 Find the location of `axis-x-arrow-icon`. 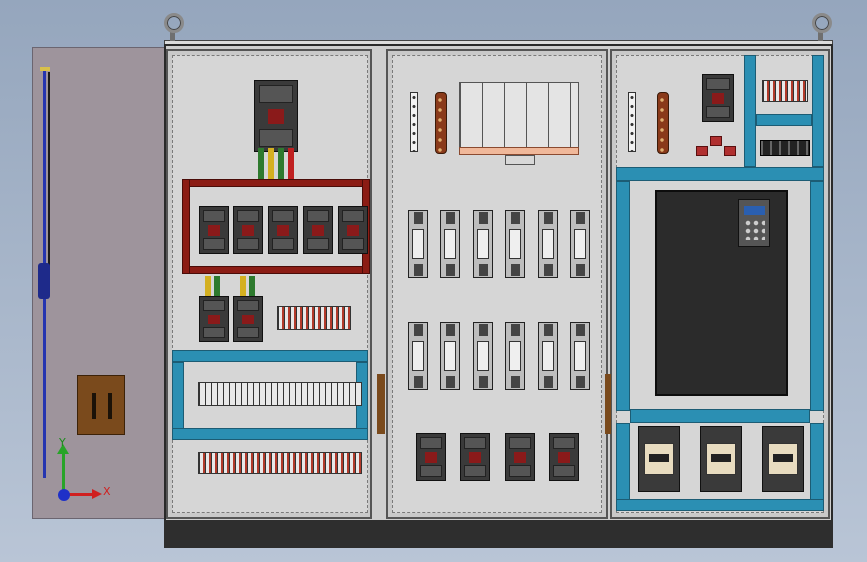

axis-x-arrow-icon is located at coordinates (97, 494).